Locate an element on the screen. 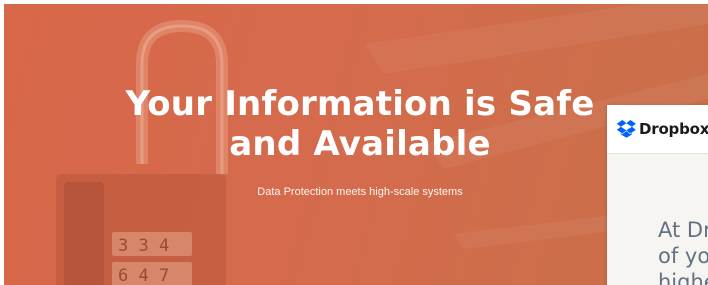  svg-text: 3 3 4 is located at coordinates (143, 246).